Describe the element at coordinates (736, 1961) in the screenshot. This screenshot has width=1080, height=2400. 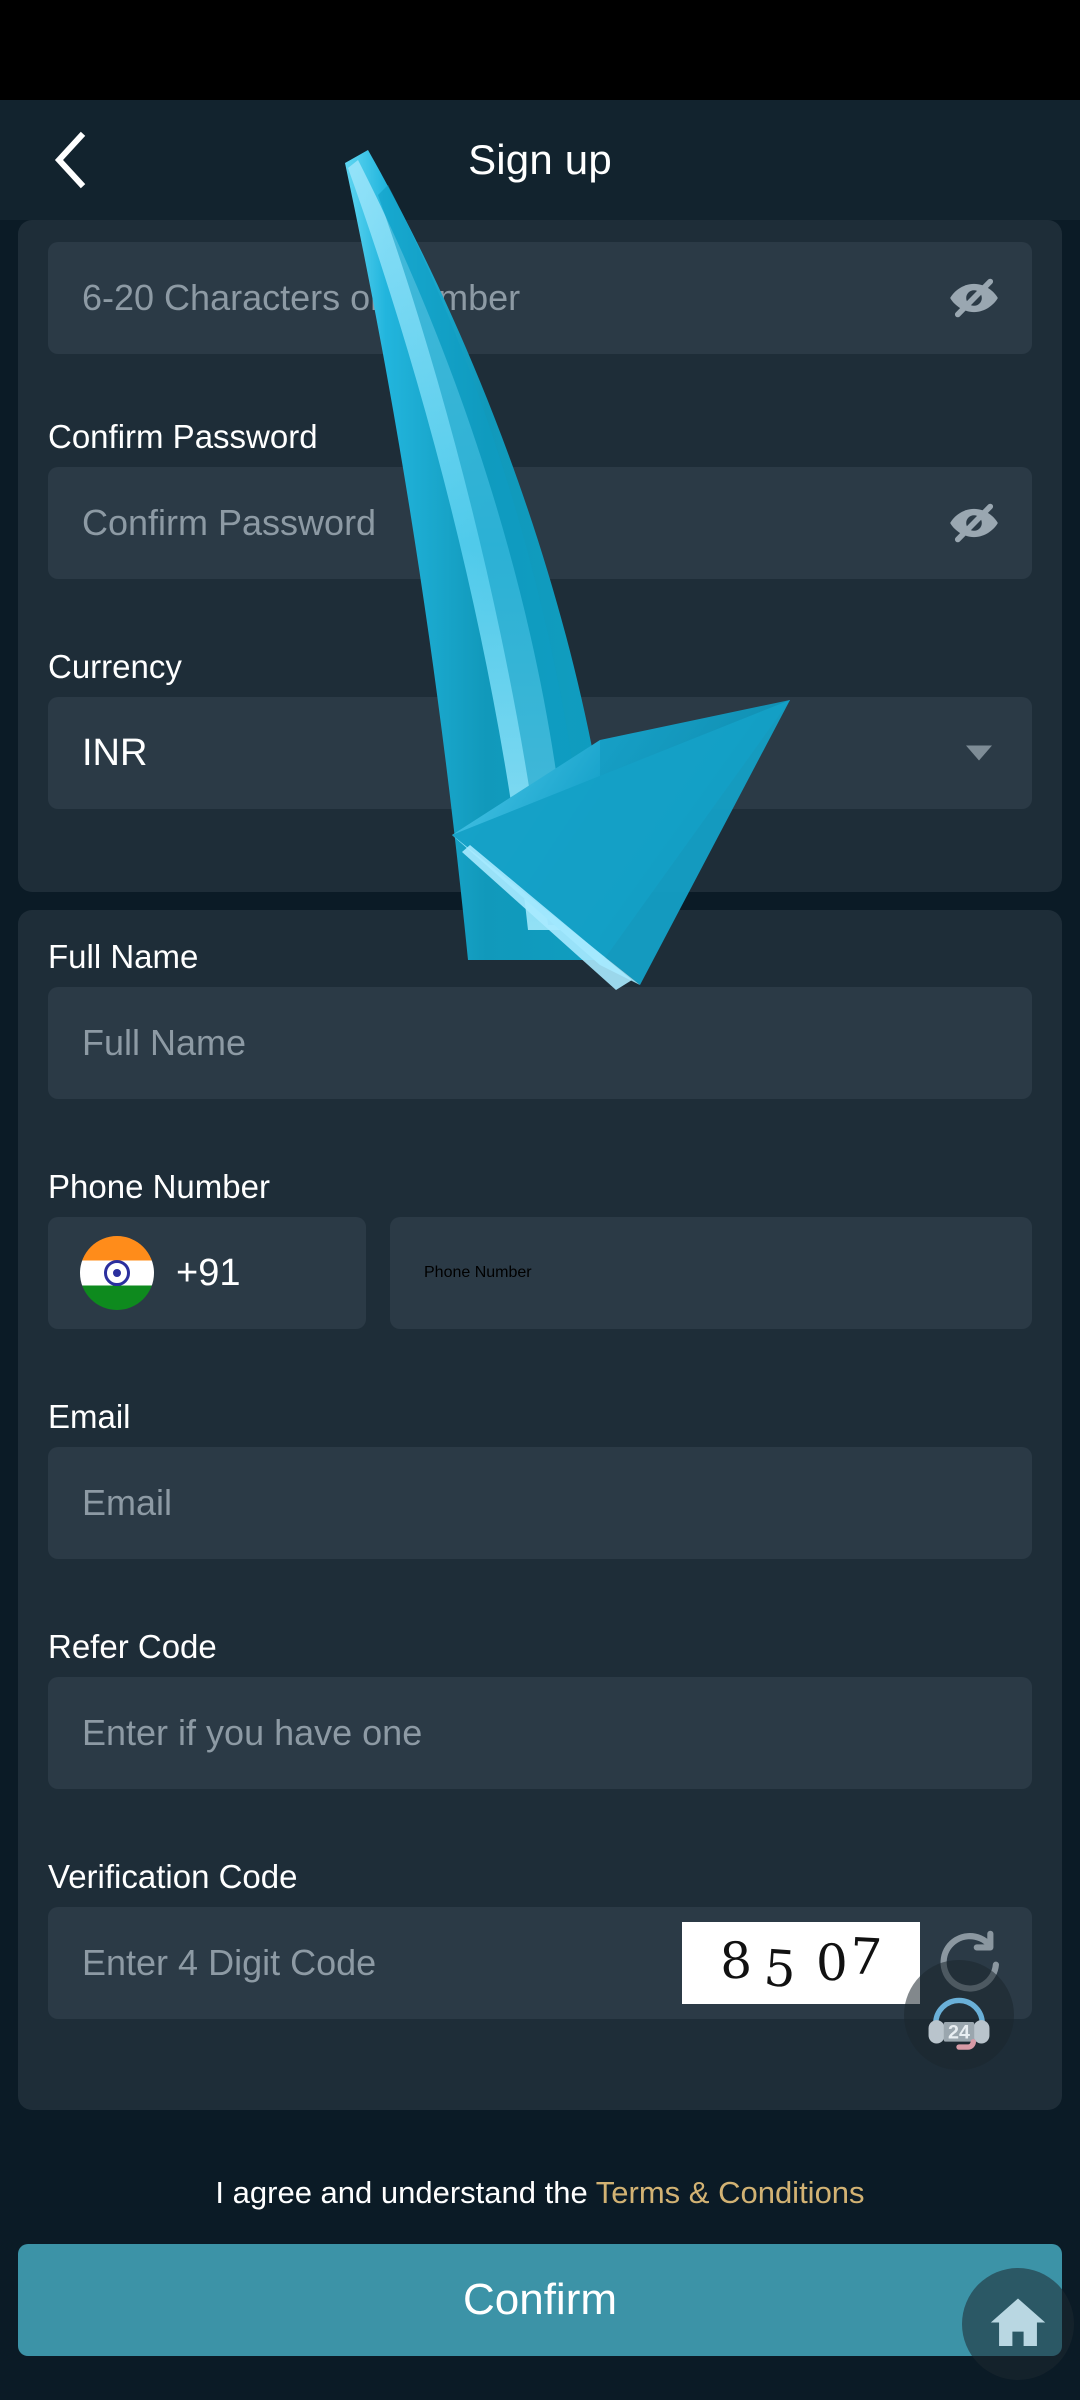
I see `captcha-digit: 8` at that location.